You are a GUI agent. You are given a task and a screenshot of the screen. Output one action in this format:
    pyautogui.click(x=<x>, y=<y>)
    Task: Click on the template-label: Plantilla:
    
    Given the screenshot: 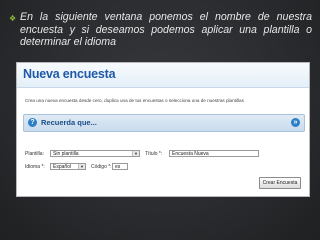 What is the action you would take?
    pyautogui.click(x=34, y=154)
    